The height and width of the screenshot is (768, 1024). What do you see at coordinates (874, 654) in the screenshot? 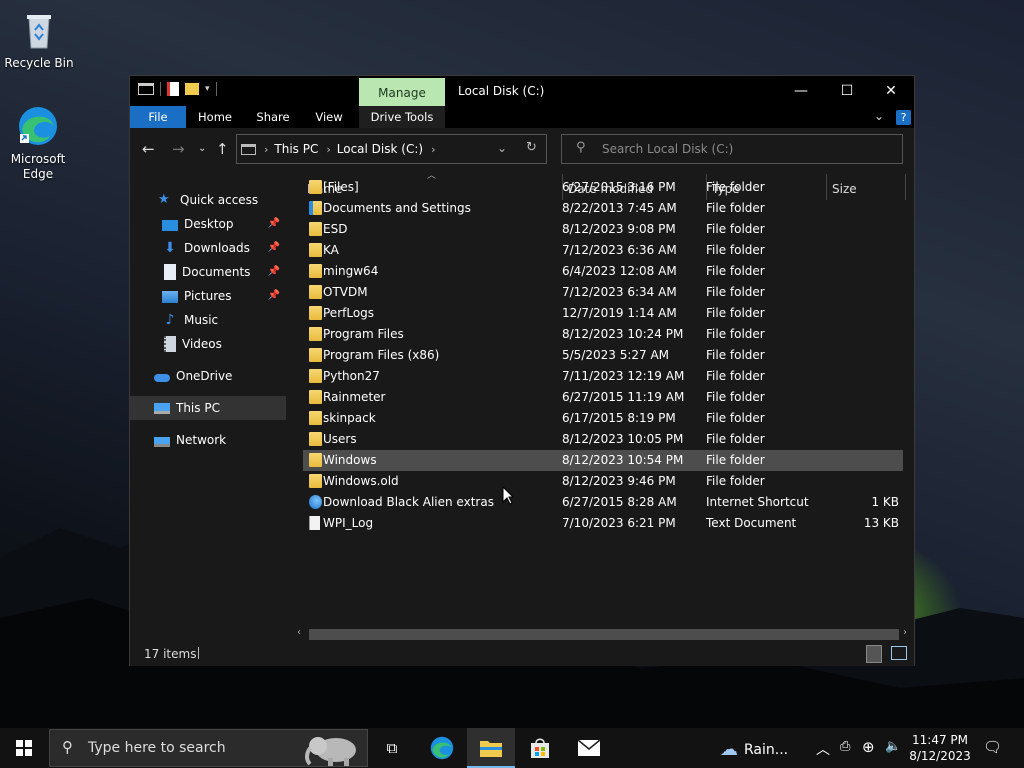
I see `details-view-icon` at bounding box center [874, 654].